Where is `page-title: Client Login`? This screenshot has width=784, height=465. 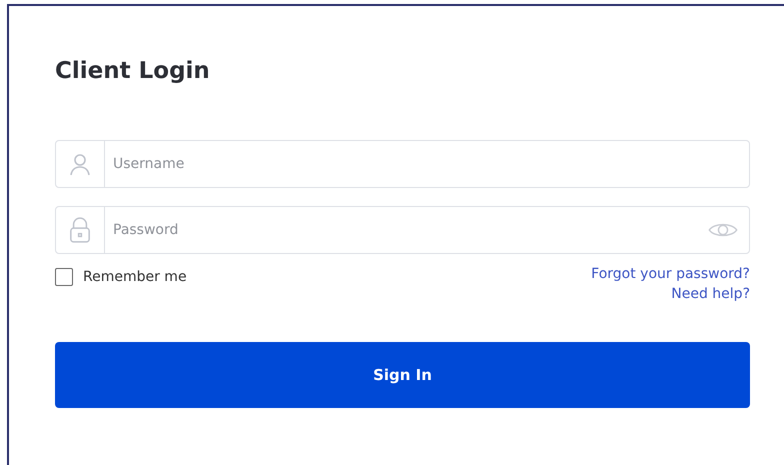 page-title: Client Login is located at coordinates (133, 71).